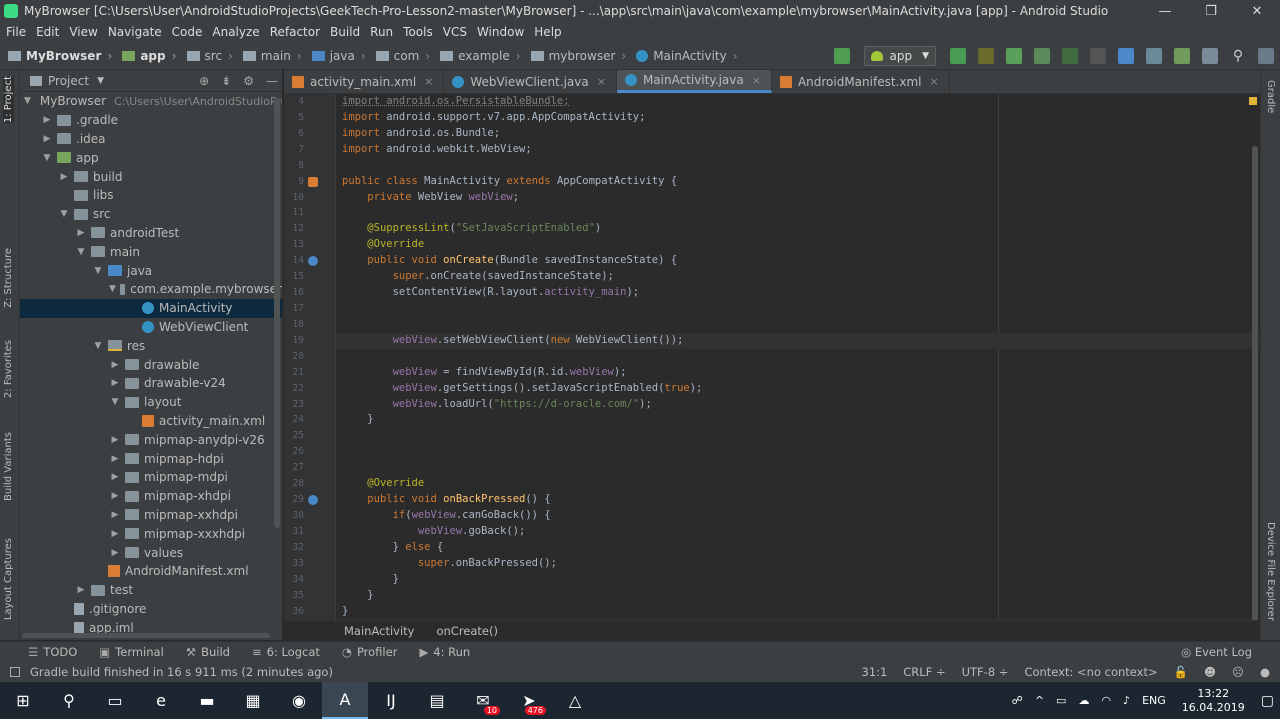 This screenshot has height=719, width=1280. Describe the element at coordinates (924, 672) in the screenshot. I see `line-separator: CRLF ÷` at that location.